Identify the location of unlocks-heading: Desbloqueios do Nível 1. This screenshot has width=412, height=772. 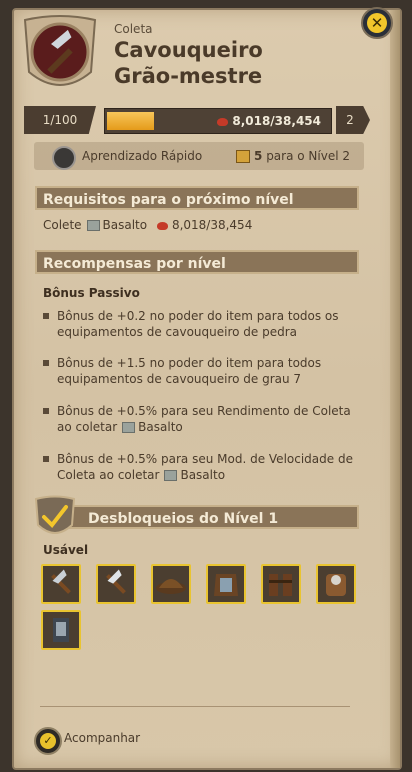
(212, 517).